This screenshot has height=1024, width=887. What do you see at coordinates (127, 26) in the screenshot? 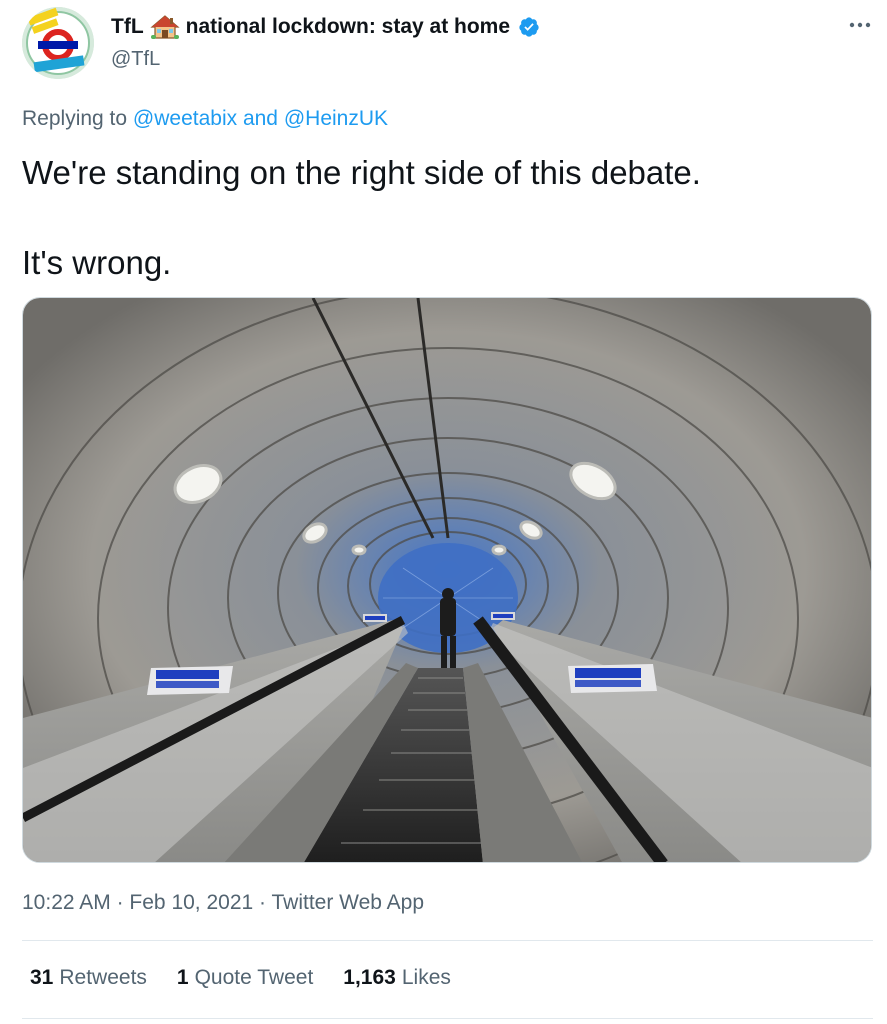
I see `author-display-name: TfL` at bounding box center [127, 26].